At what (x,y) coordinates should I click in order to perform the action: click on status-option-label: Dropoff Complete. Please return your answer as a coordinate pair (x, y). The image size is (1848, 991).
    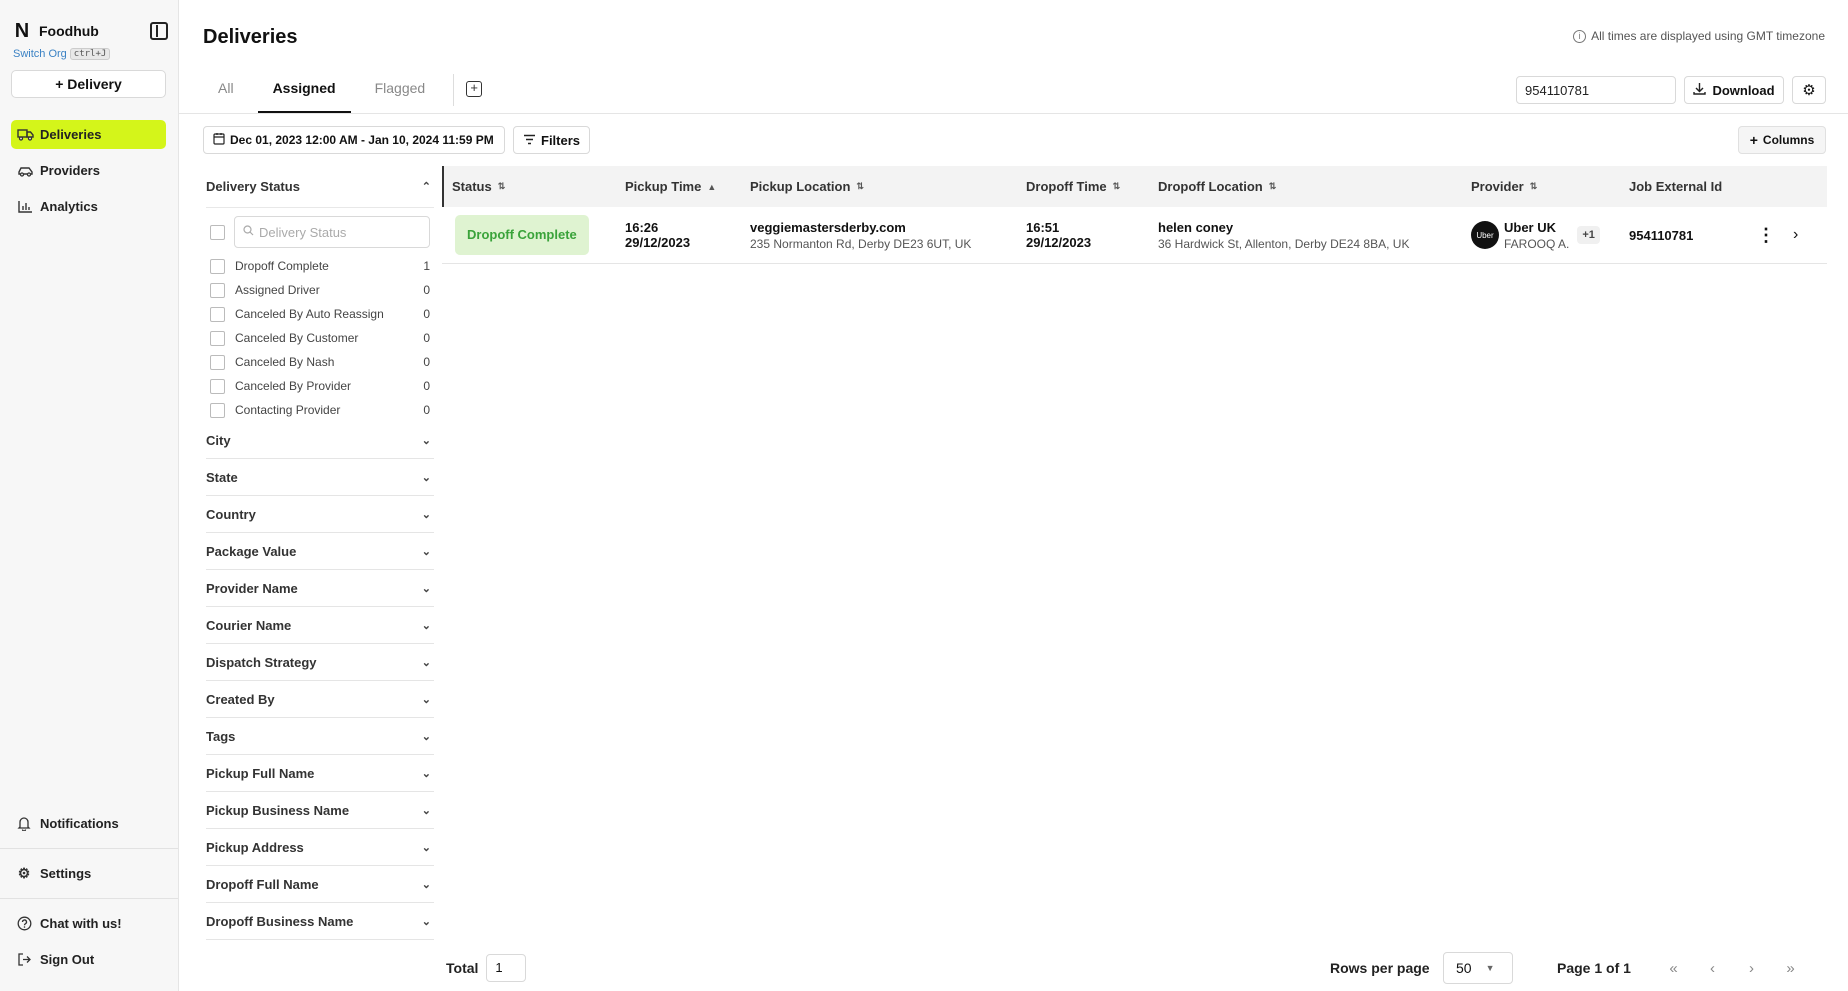
    Looking at the image, I should click on (282, 266).